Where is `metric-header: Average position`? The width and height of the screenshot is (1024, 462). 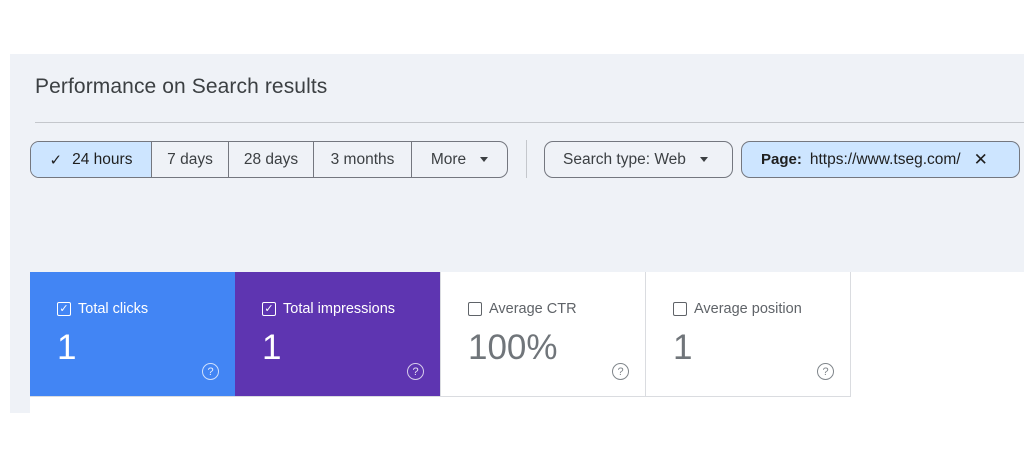
metric-header: Average position is located at coordinates (737, 309).